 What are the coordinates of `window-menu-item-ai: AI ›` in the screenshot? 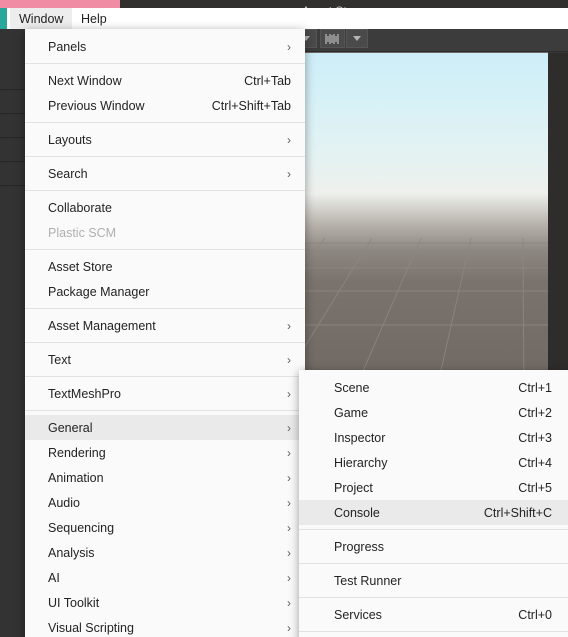 It's located at (165, 577).